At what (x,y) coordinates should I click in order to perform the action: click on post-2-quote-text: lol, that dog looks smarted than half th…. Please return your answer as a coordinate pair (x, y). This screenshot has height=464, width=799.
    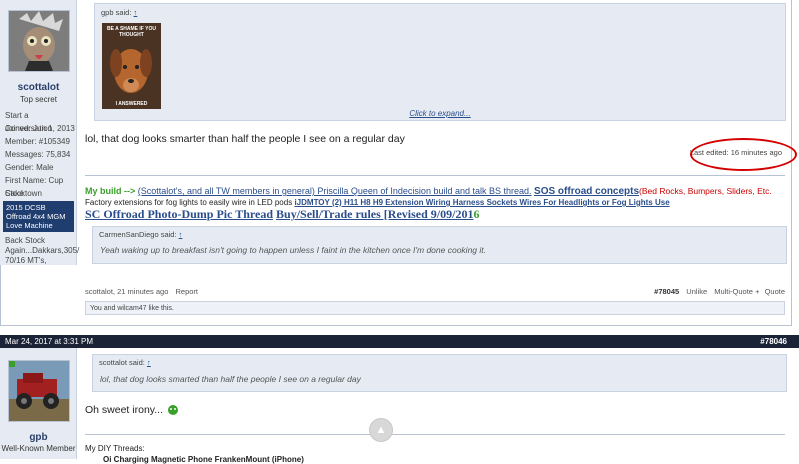
    Looking at the image, I should click on (230, 379).